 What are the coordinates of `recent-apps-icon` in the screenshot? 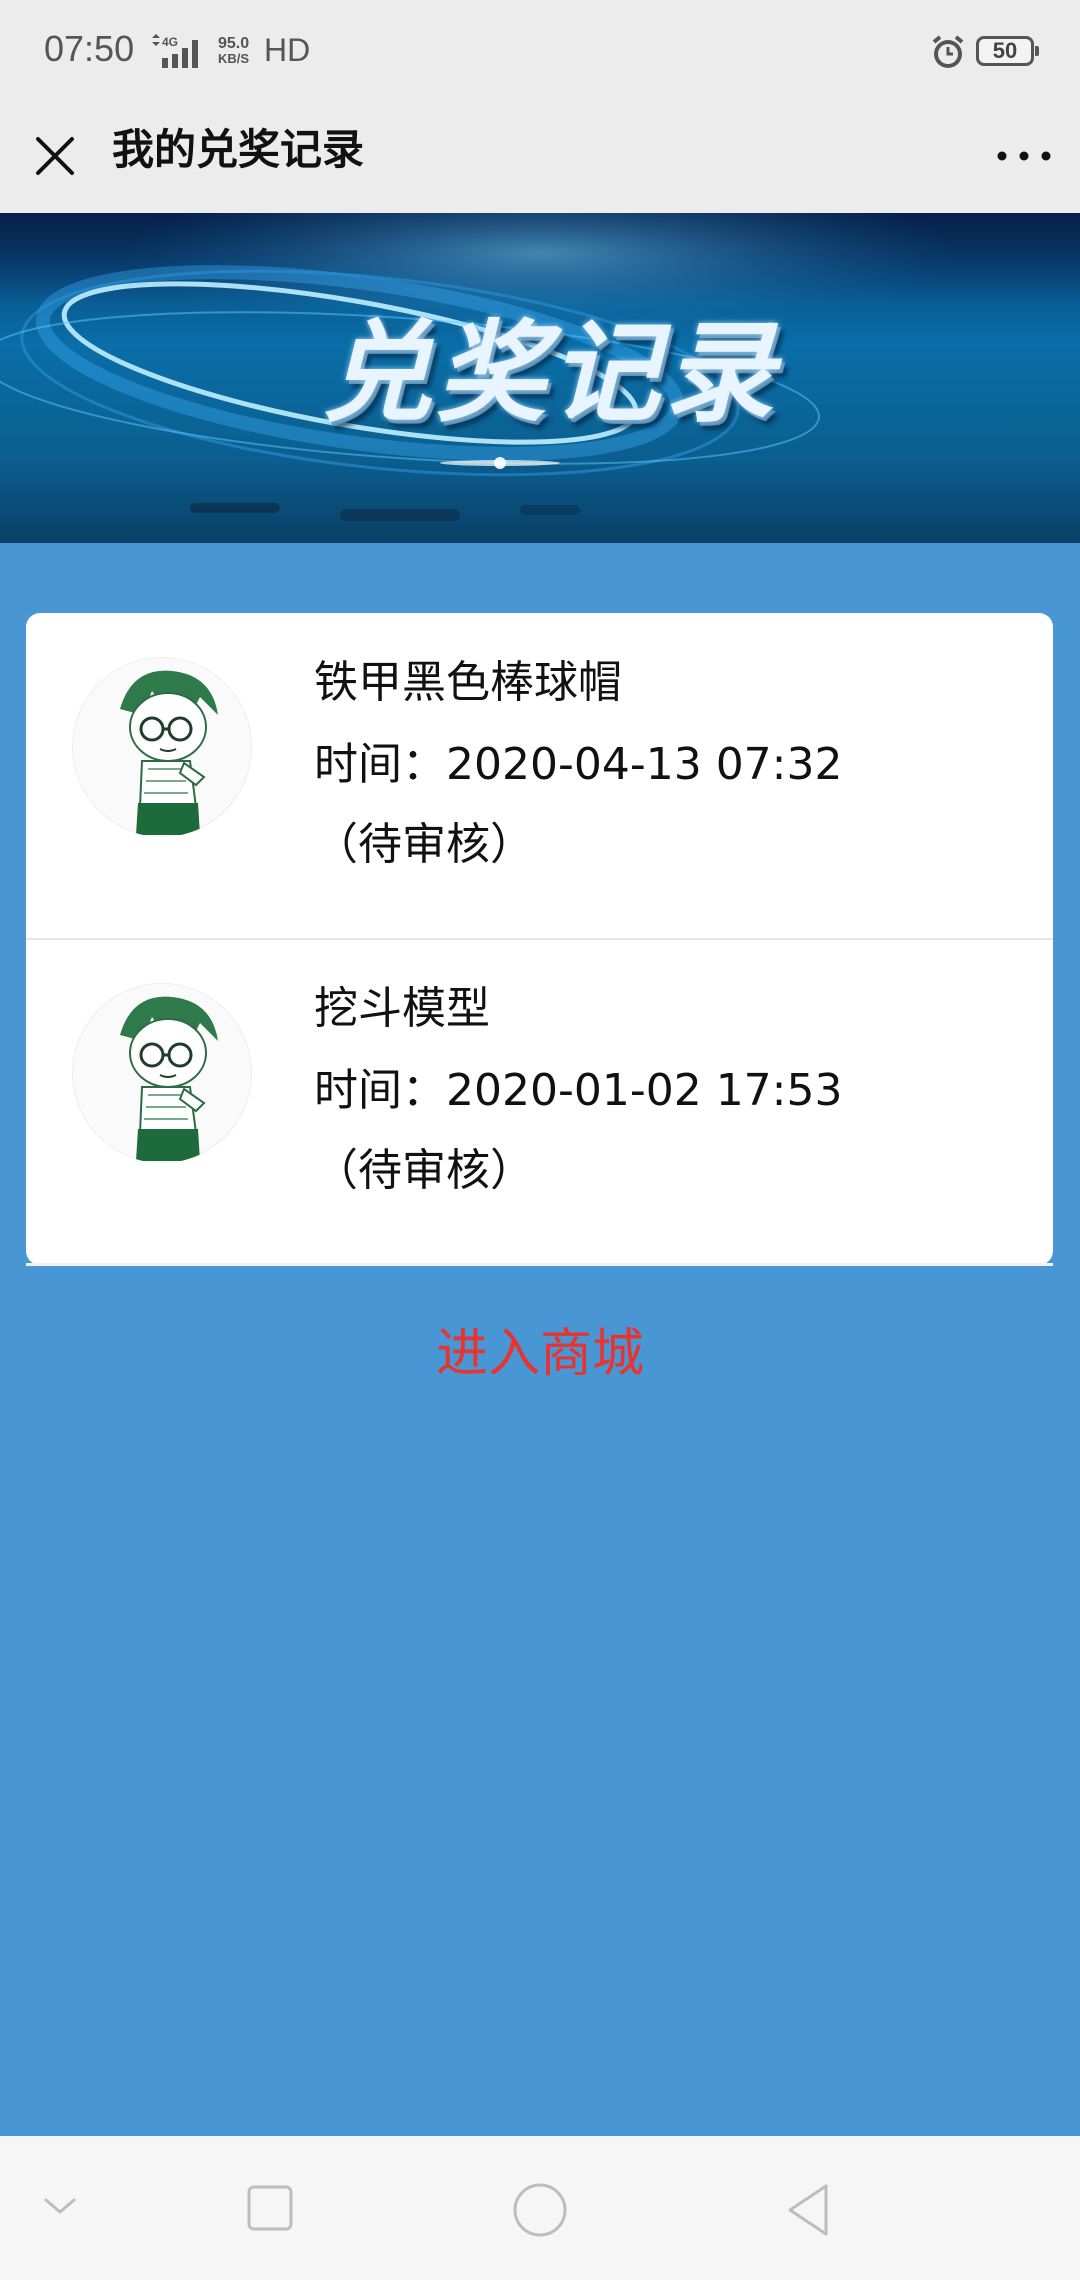 It's located at (270, 2208).